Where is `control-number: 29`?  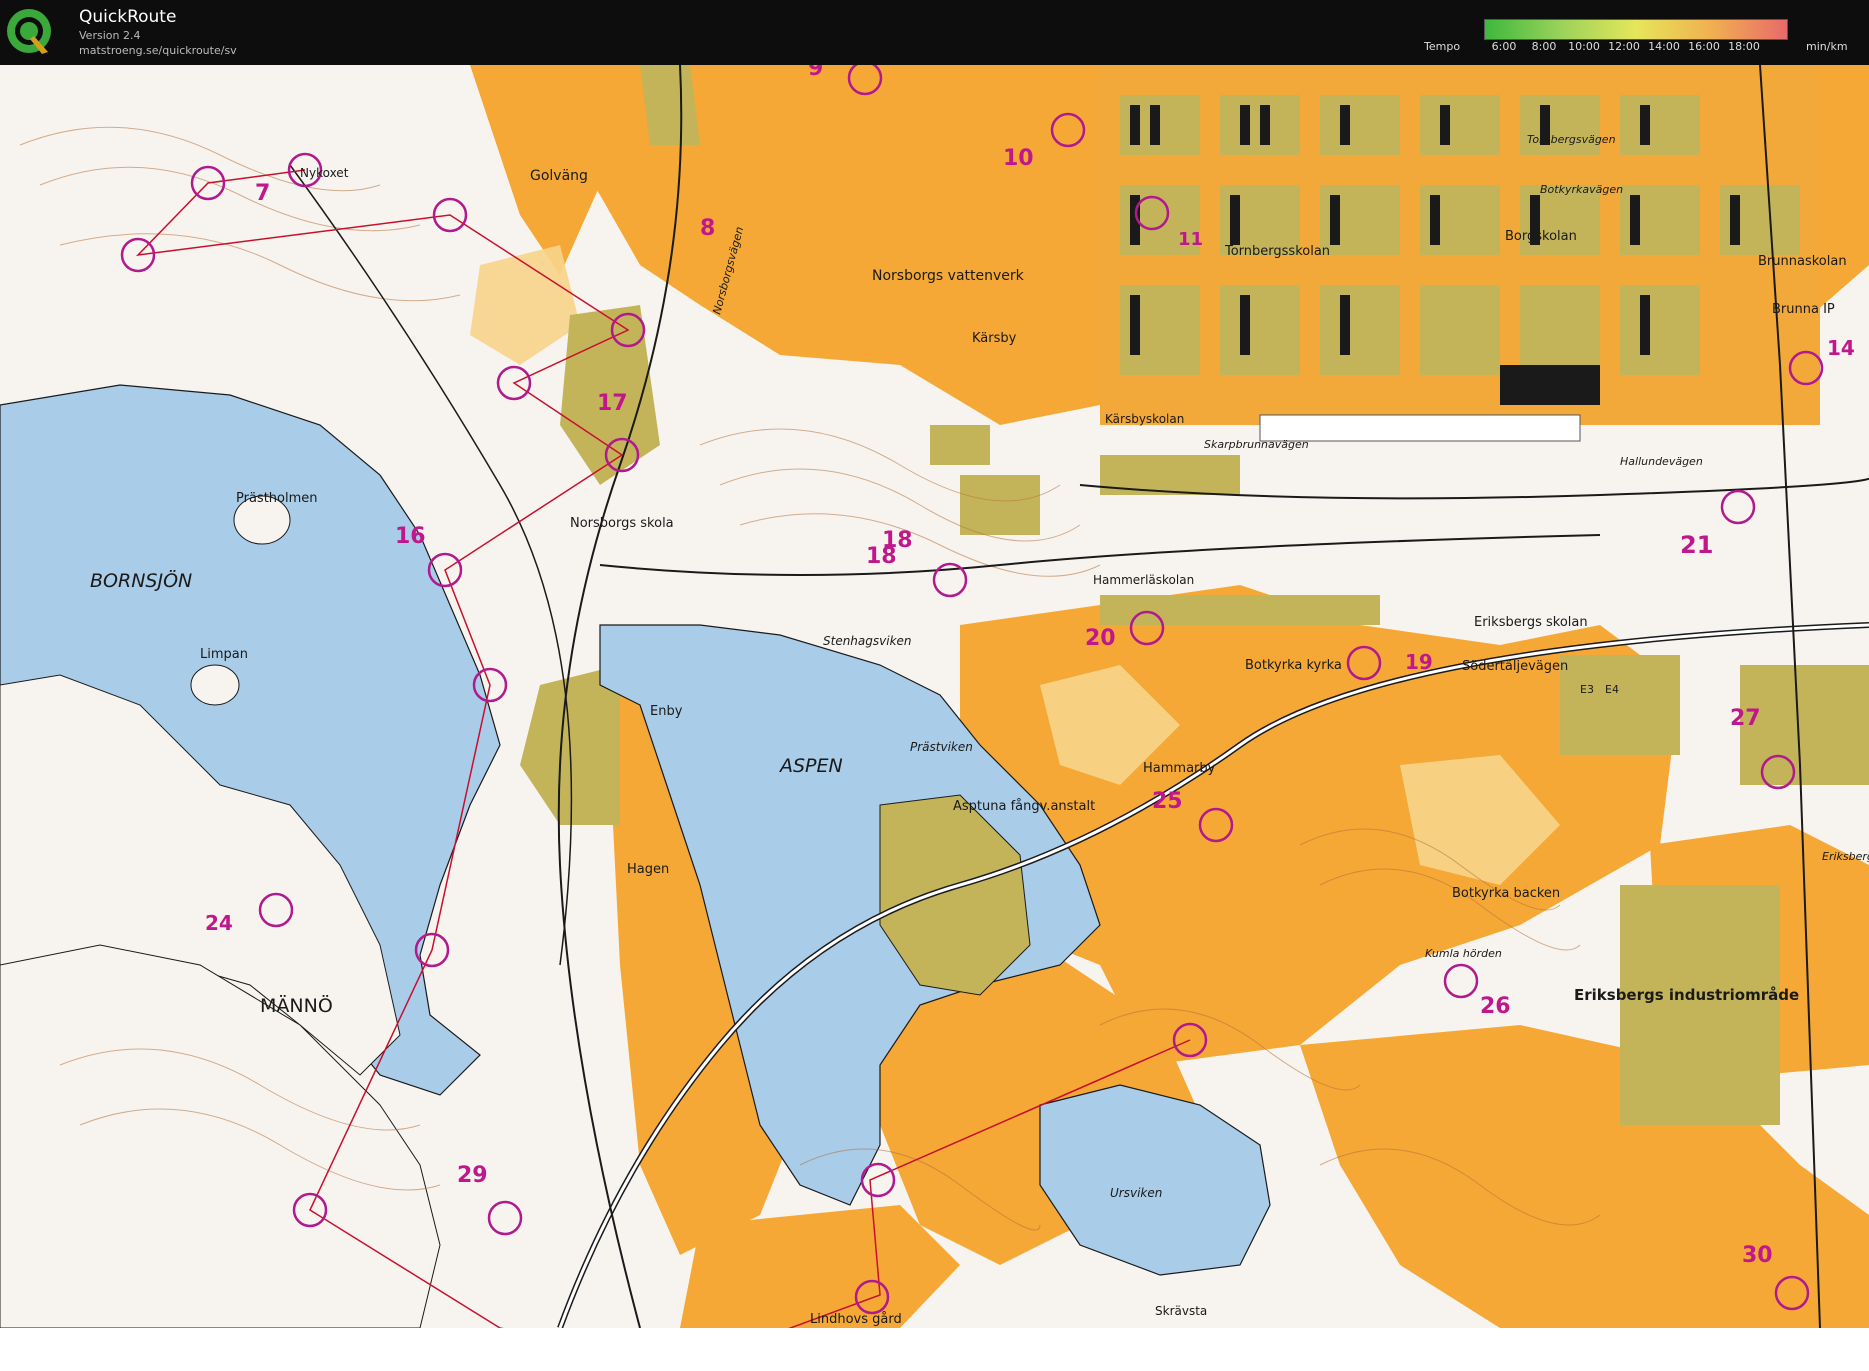 control-number: 29 is located at coordinates (472, 1175).